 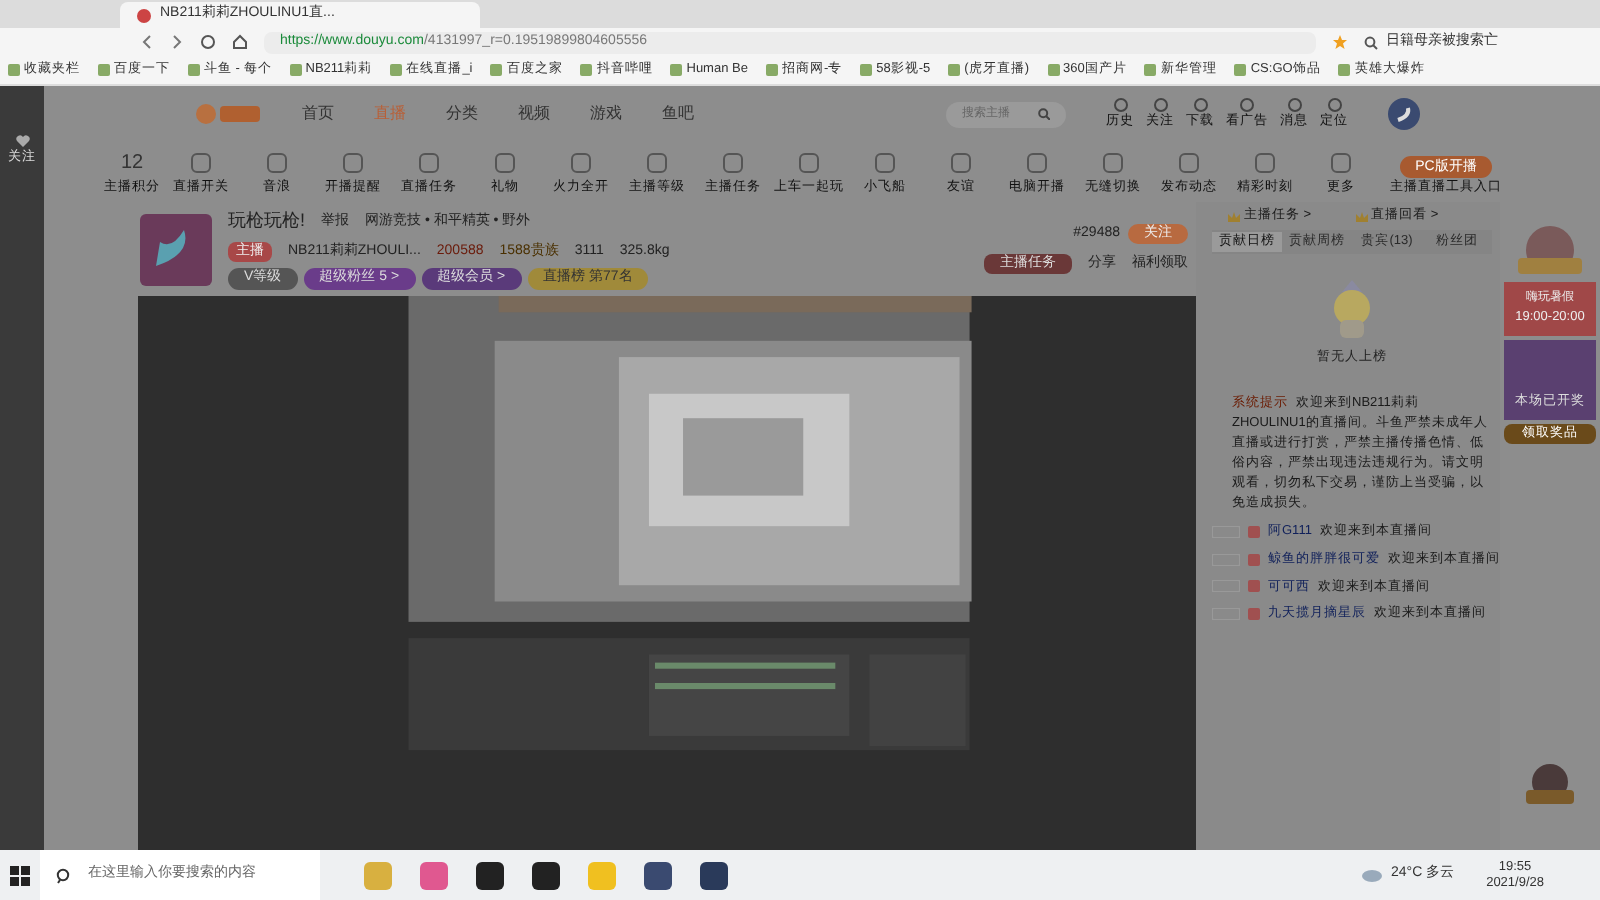 What do you see at coordinates (1340, 42) in the screenshot?
I see `star-icon` at bounding box center [1340, 42].